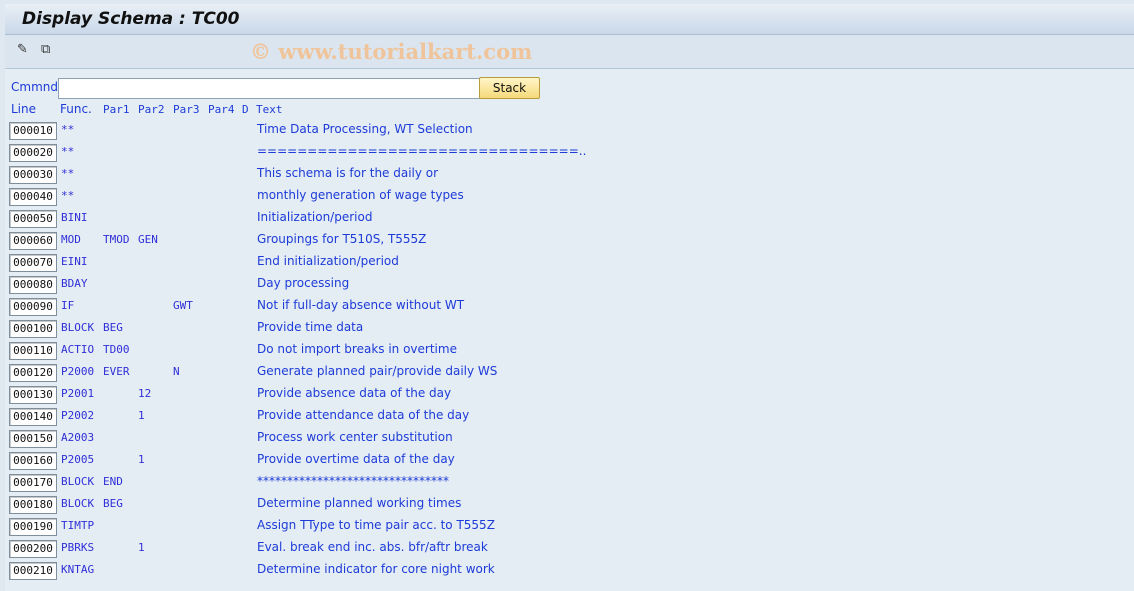 This screenshot has width=1134, height=591. I want to click on line-number-field: 000100, so click(33, 329).